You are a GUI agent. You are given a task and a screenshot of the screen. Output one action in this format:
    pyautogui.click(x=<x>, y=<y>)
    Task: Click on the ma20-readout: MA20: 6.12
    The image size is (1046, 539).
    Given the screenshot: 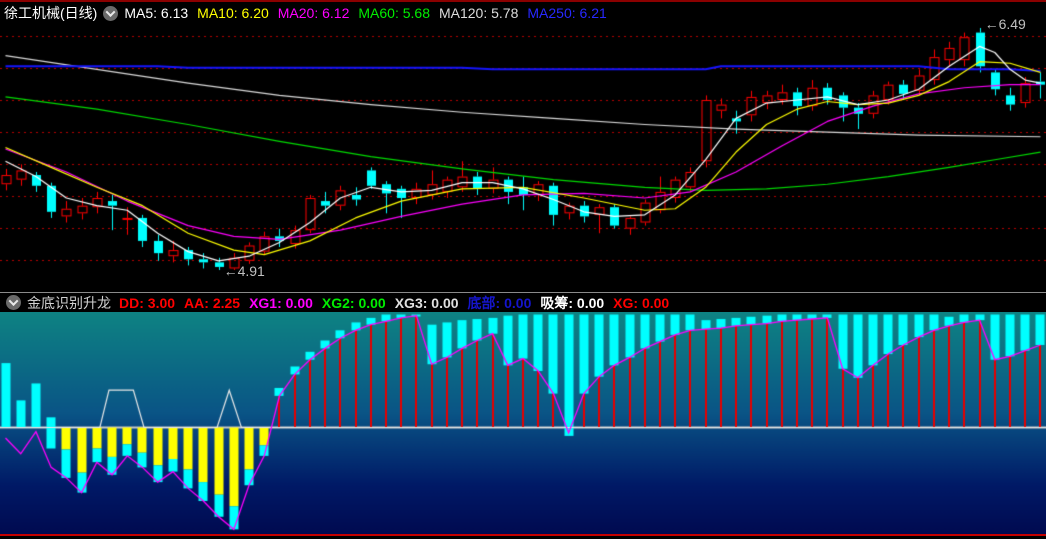 What is the action you would take?
    pyautogui.click(x=314, y=13)
    